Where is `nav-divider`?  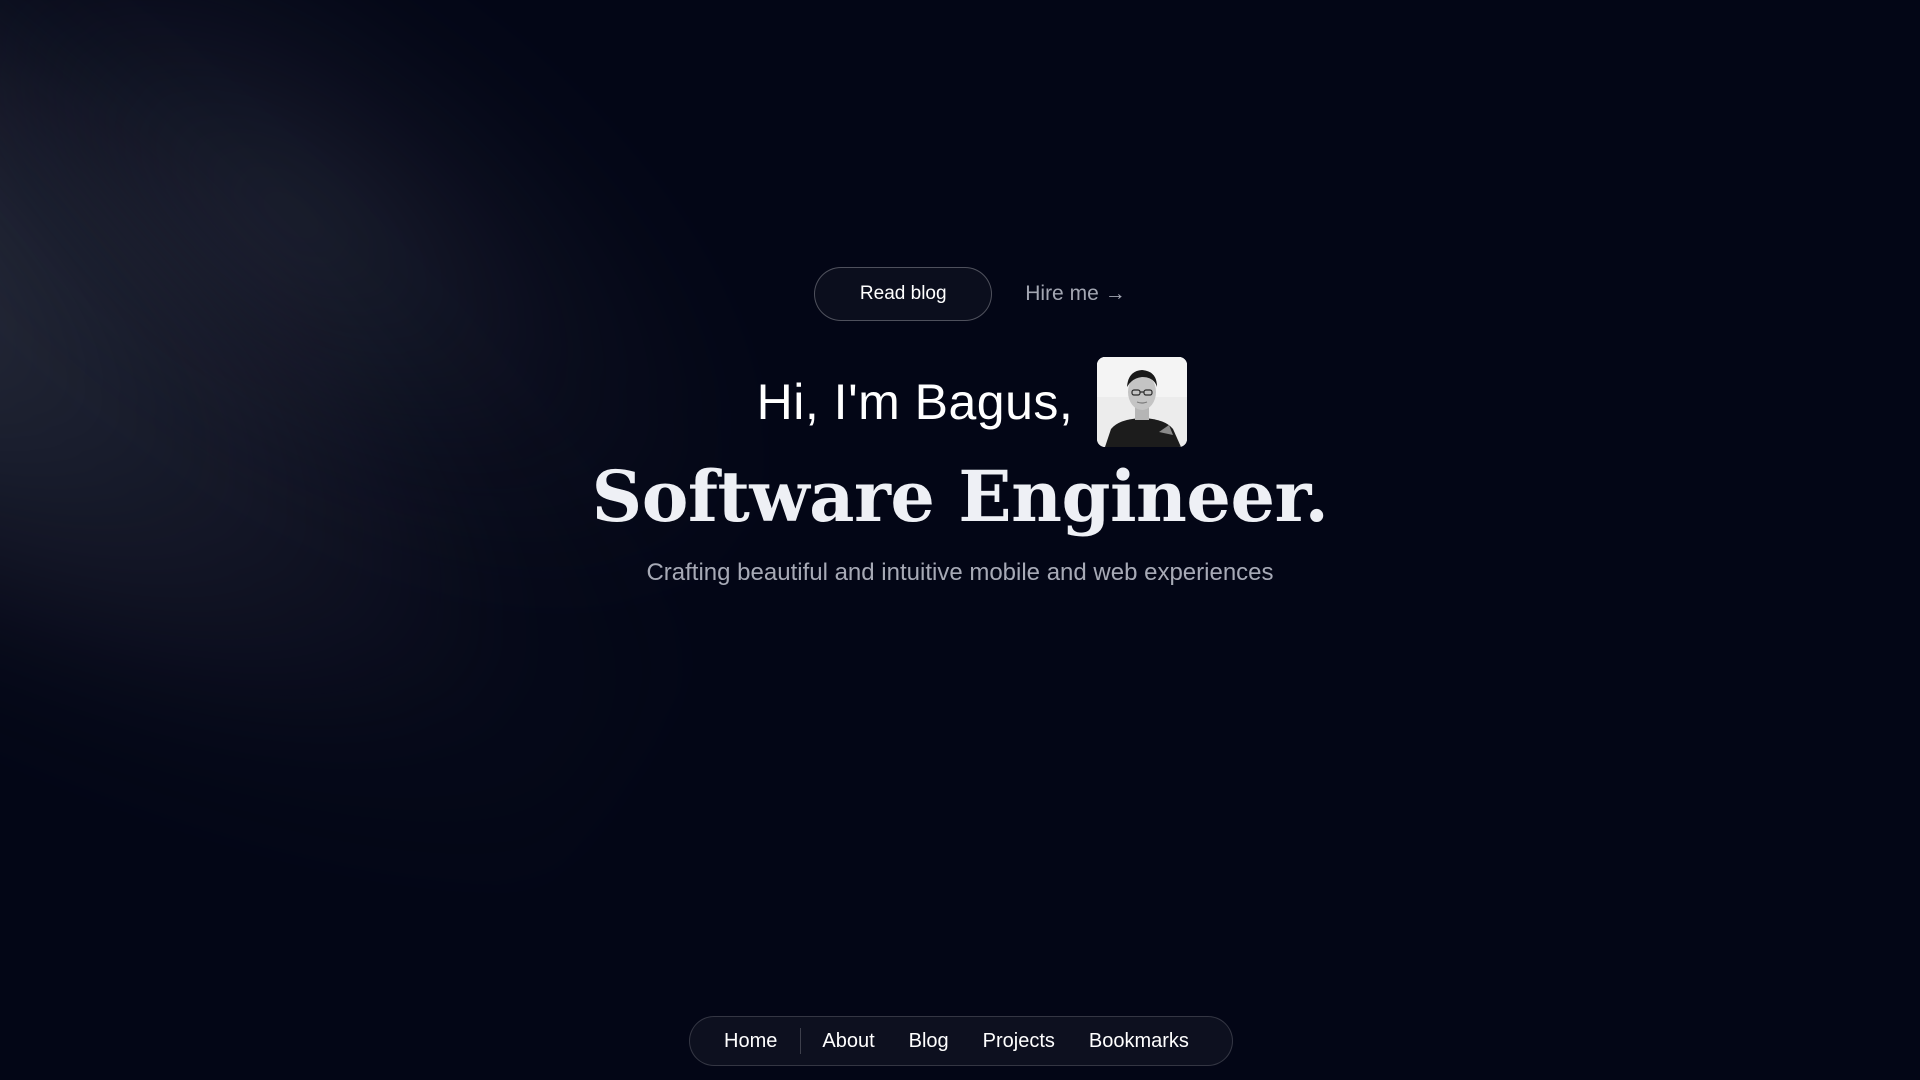 nav-divider is located at coordinates (801, 1041).